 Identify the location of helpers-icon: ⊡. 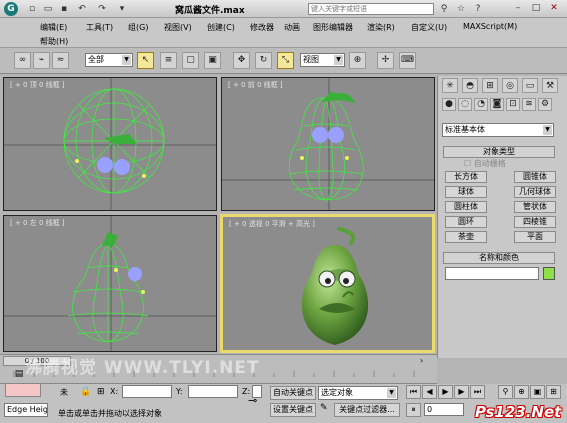
(513, 104).